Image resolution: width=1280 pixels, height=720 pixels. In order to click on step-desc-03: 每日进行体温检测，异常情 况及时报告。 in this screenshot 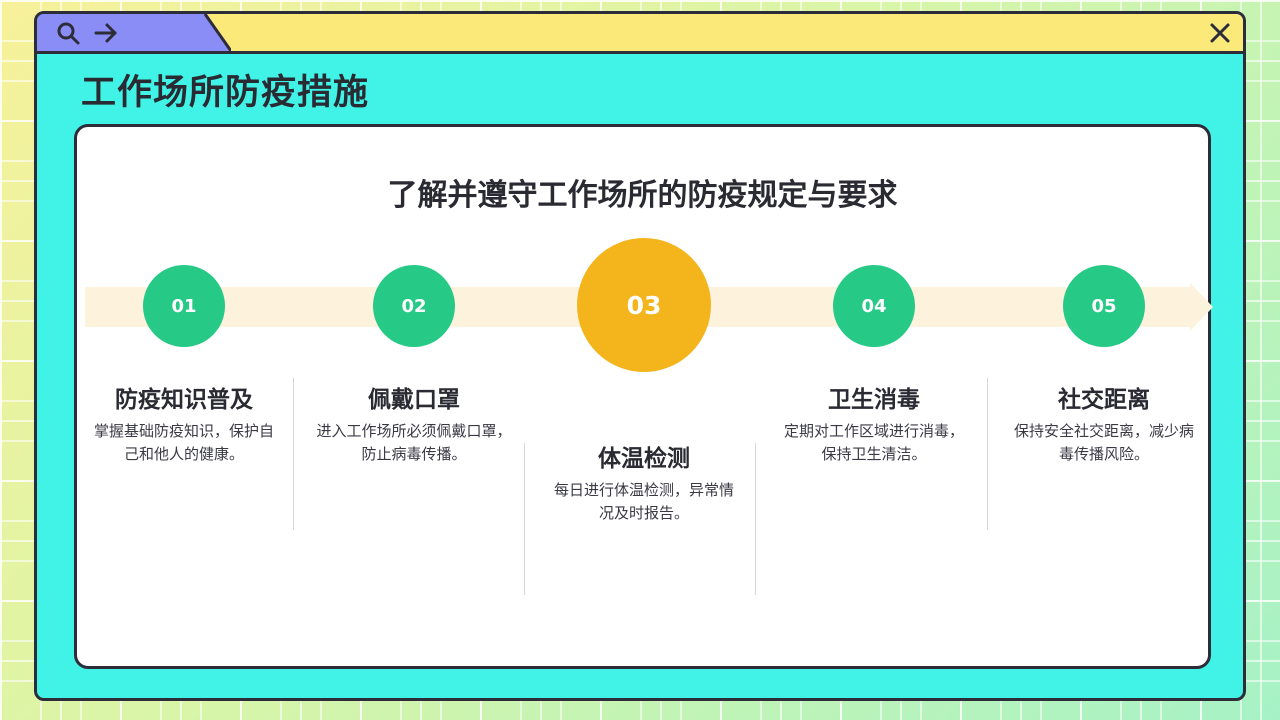, I will do `click(644, 502)`.